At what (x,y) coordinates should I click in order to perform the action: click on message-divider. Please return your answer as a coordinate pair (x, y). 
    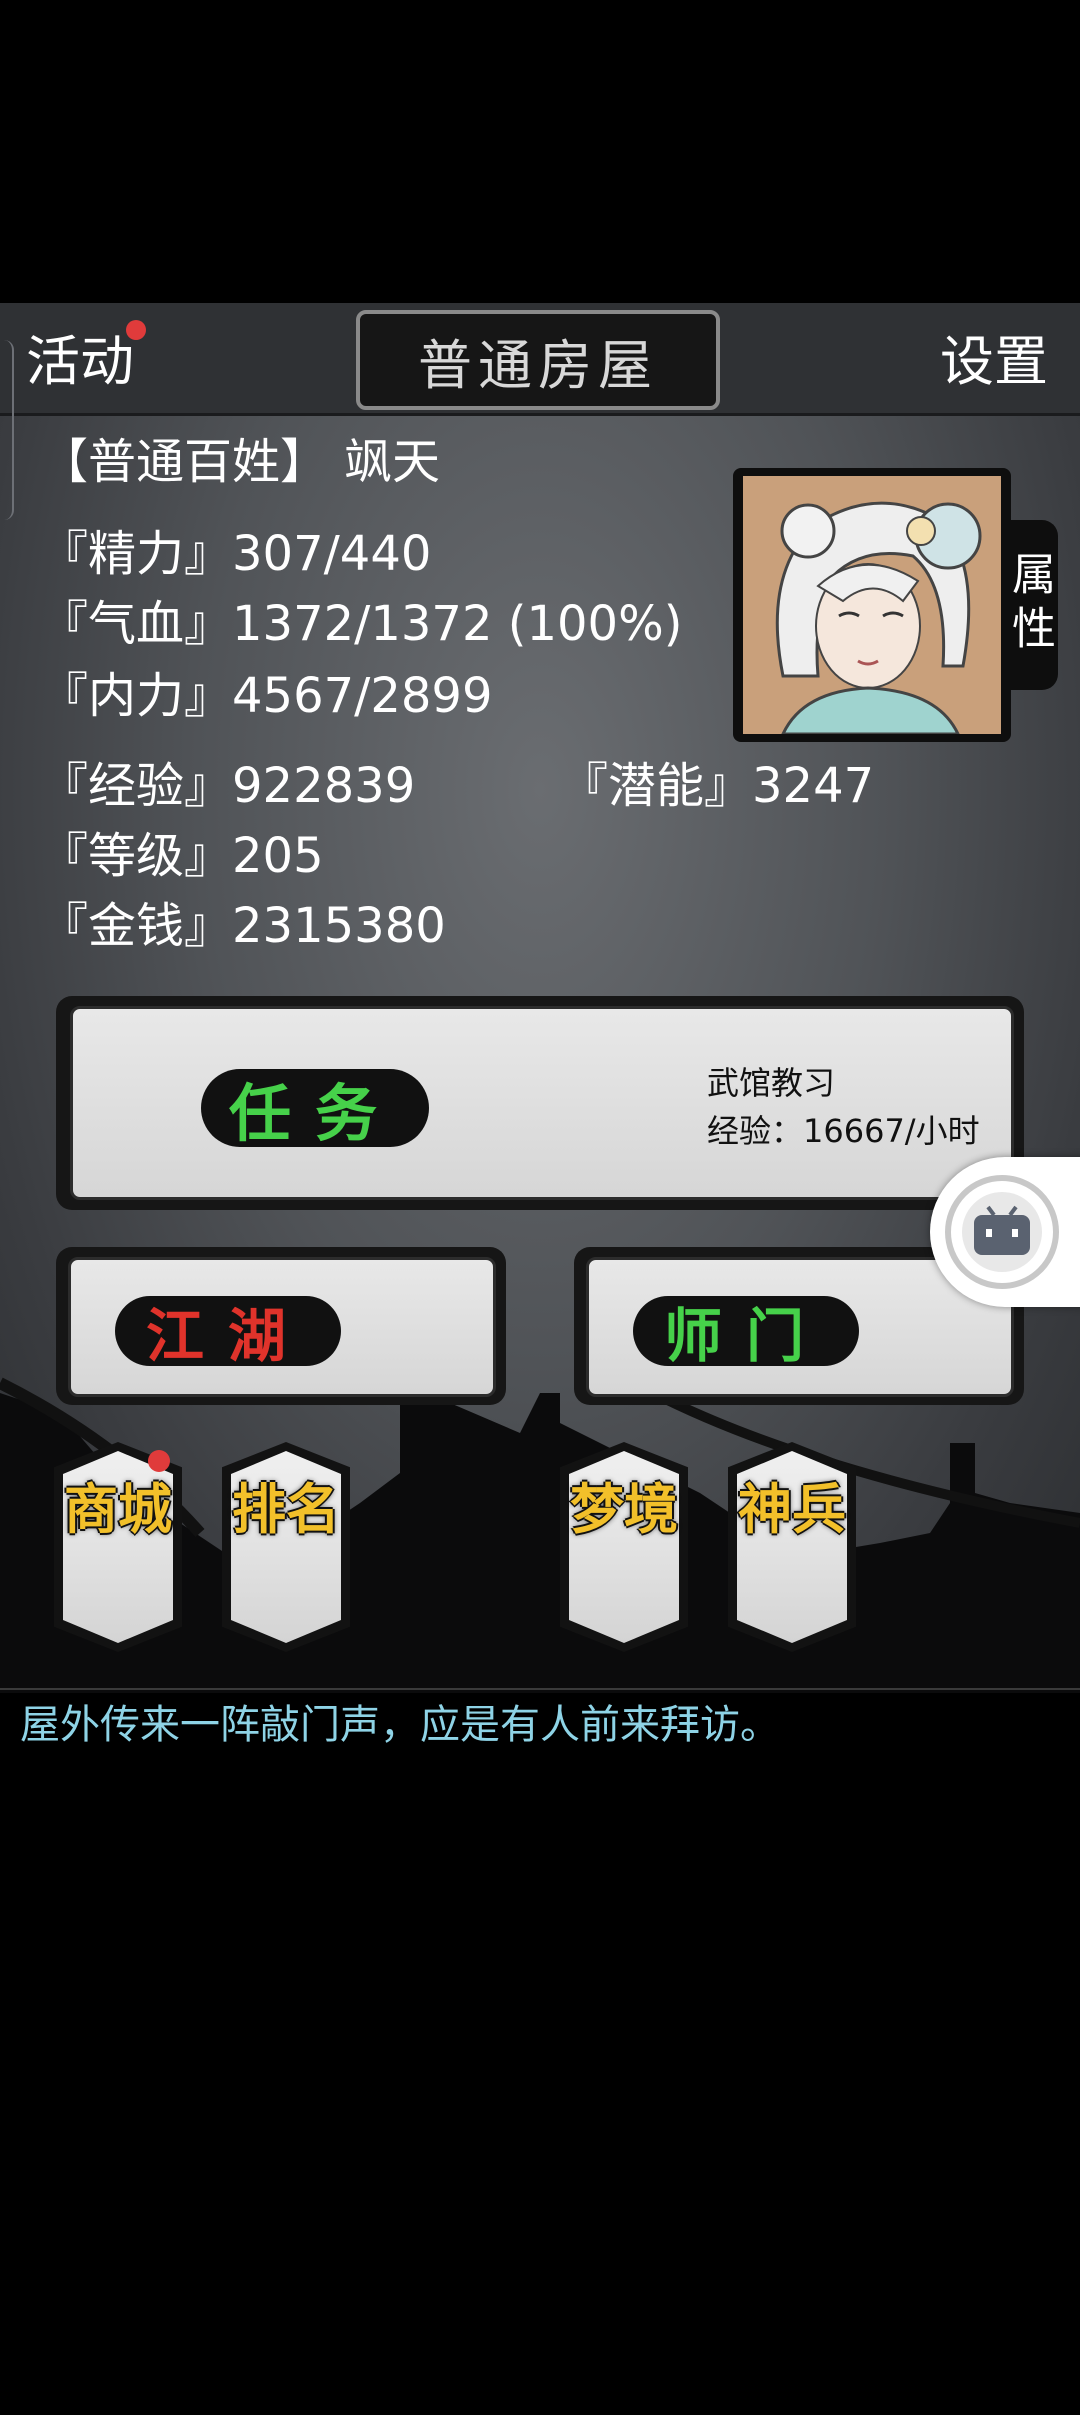
    Looking at the image, I should click on (540, 1689).